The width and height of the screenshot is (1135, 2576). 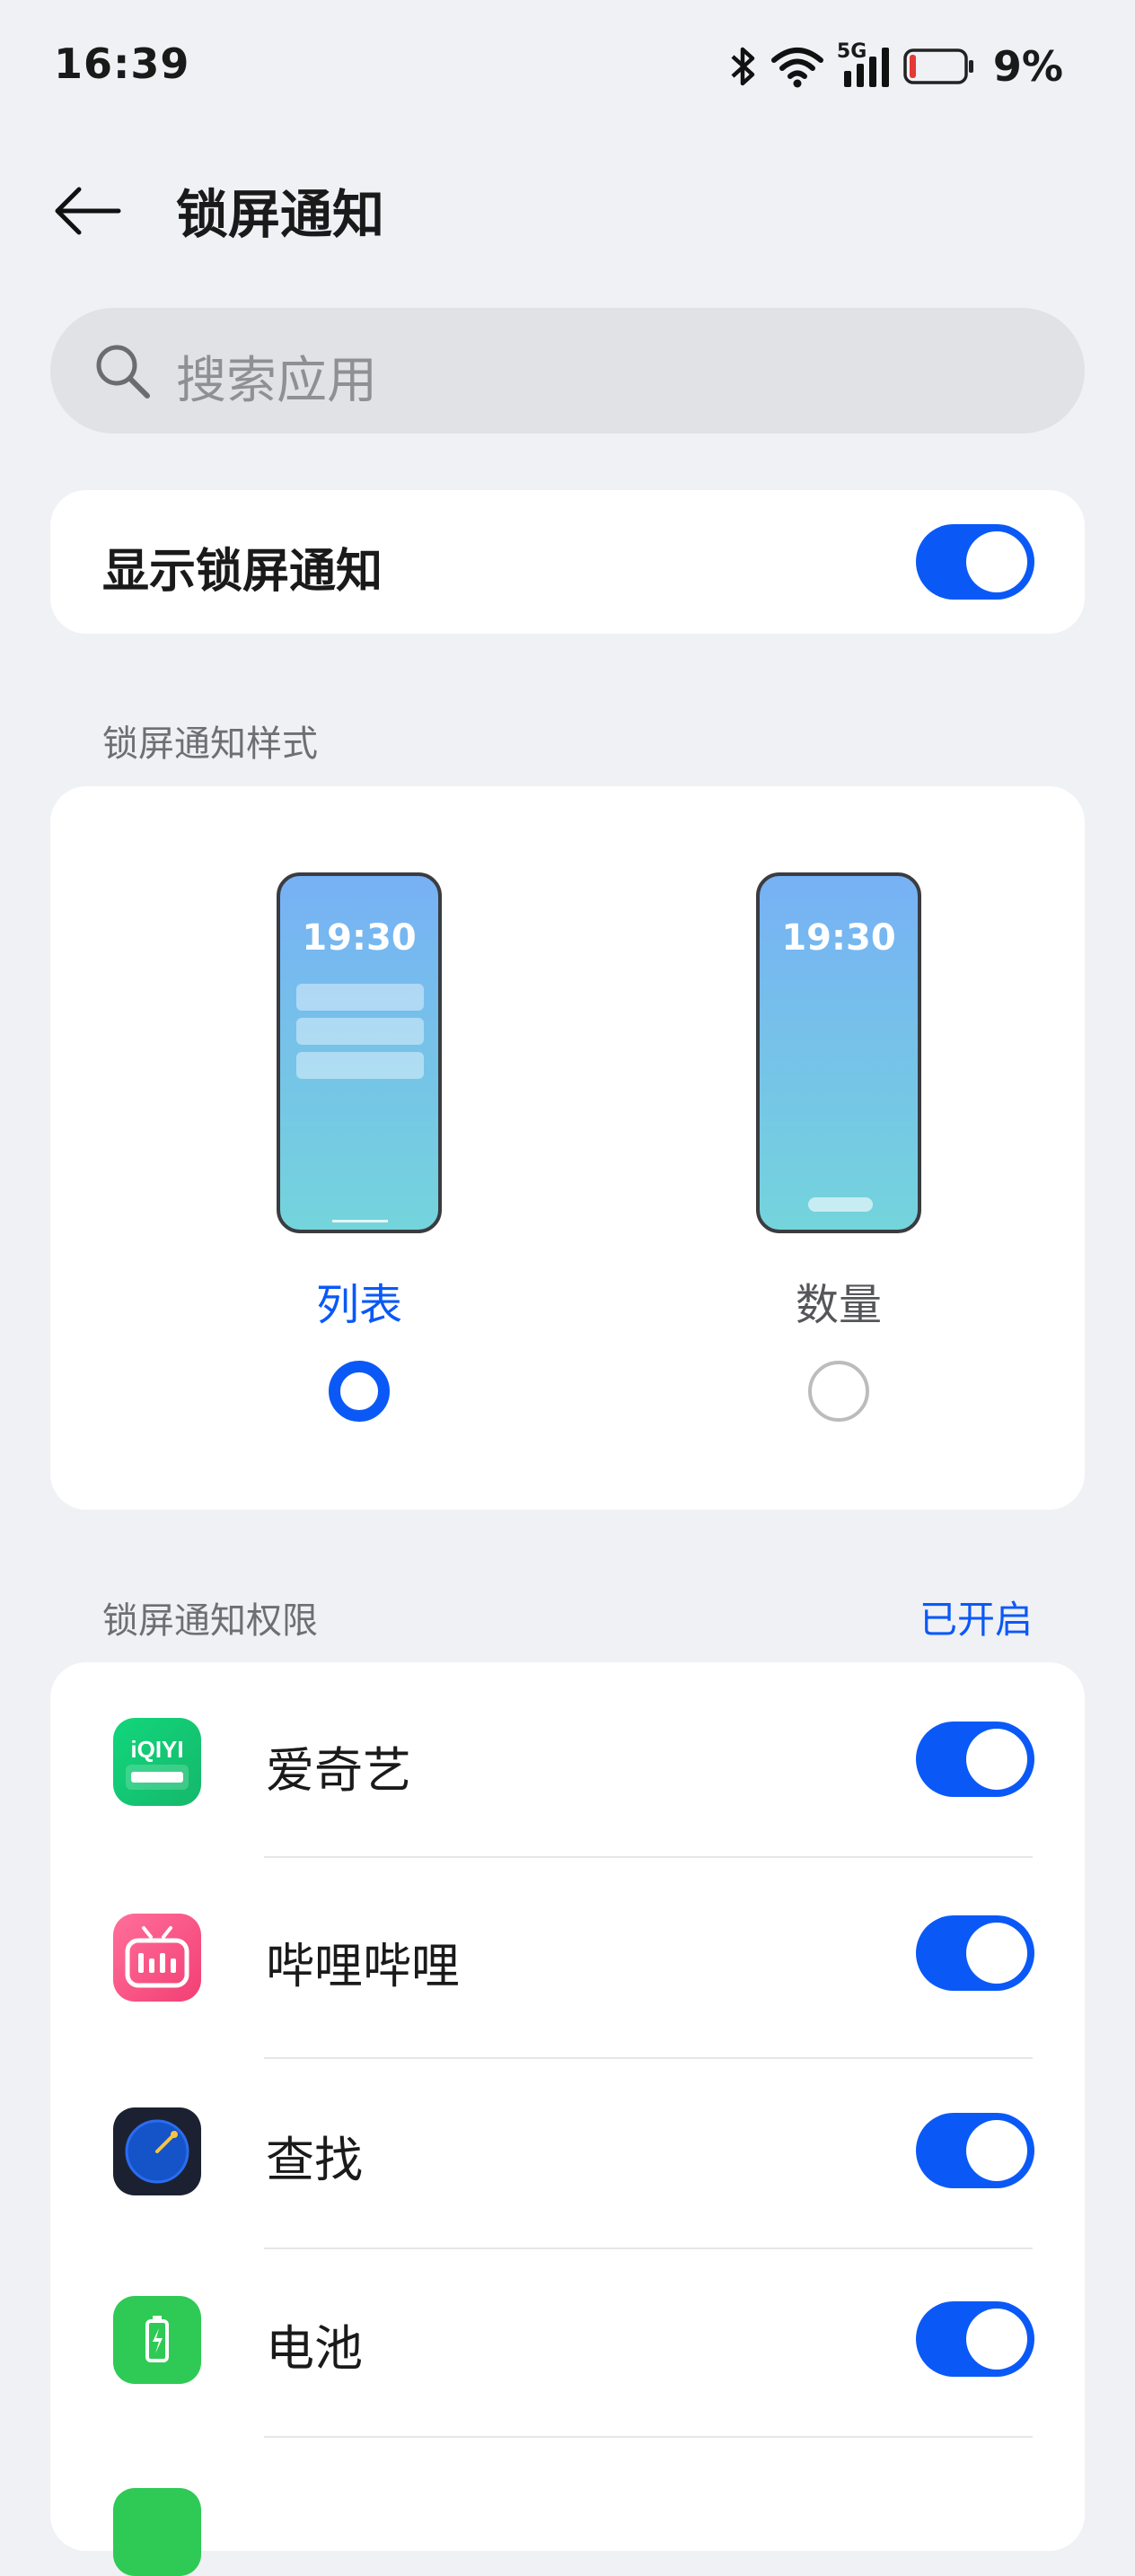 What do you see at coordinates (567, 1759) in the screenshot?
I see `list-item: iQIYI 爱奇艺` at bounding box center [567, 1759].